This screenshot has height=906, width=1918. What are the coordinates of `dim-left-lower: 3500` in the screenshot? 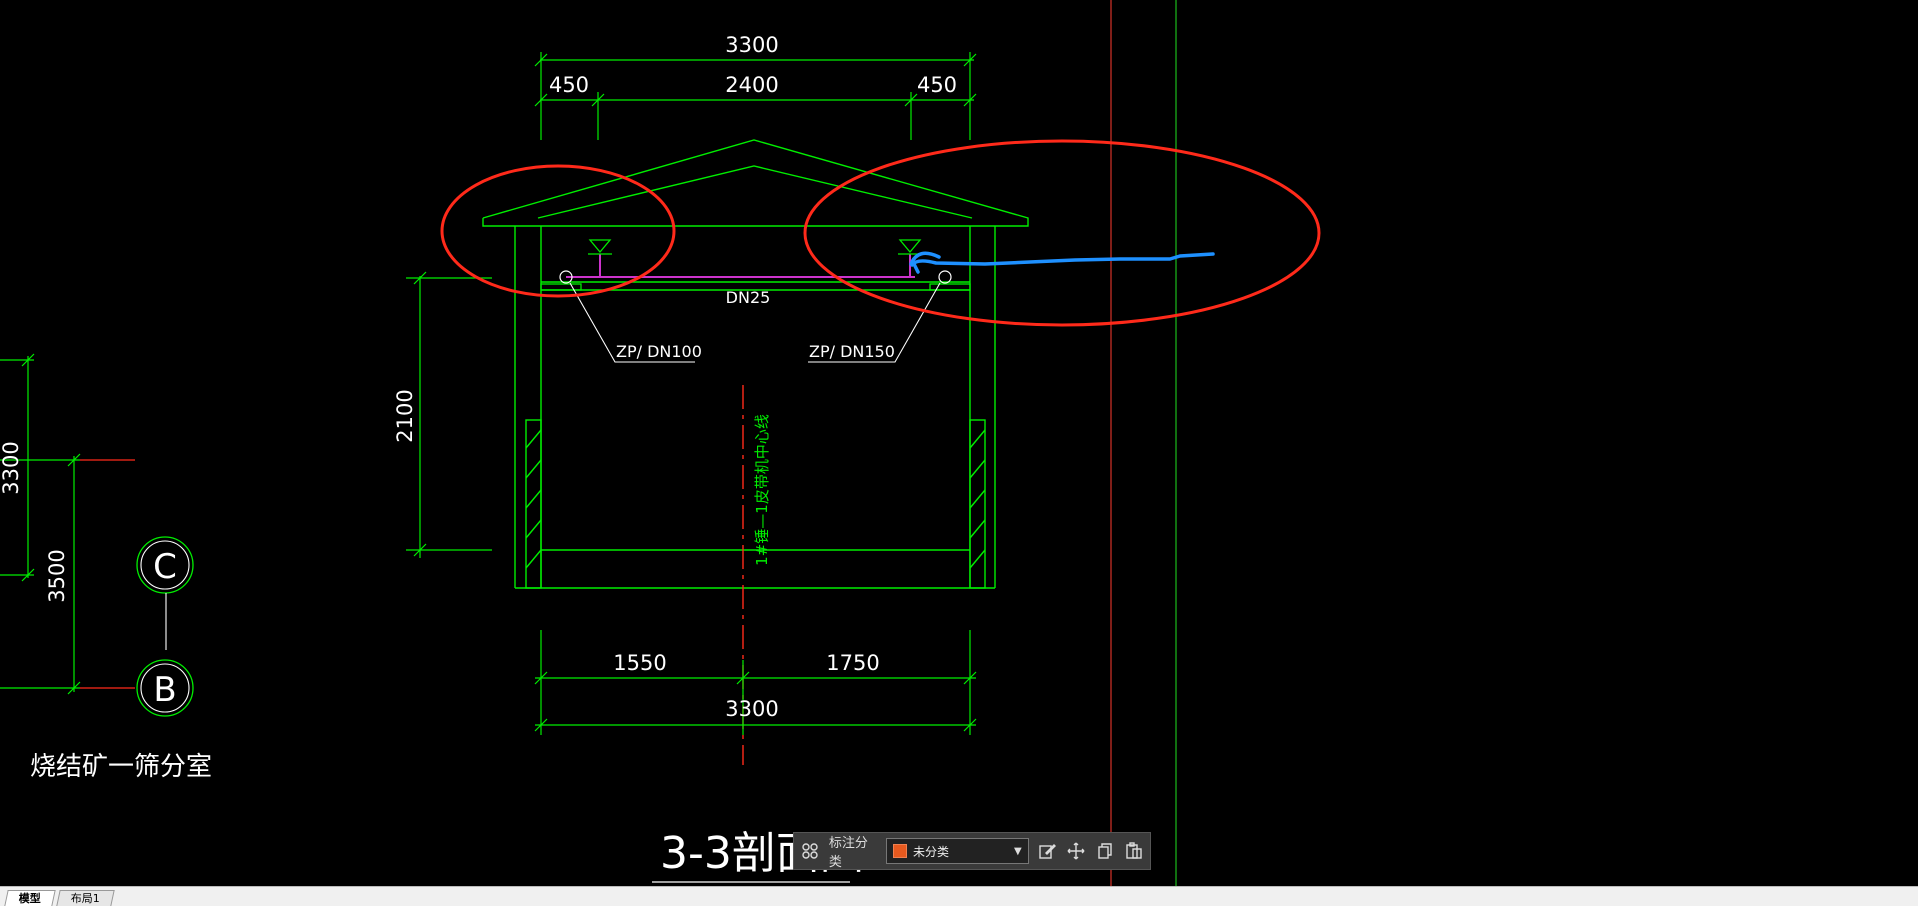 It's located at (57, 575).